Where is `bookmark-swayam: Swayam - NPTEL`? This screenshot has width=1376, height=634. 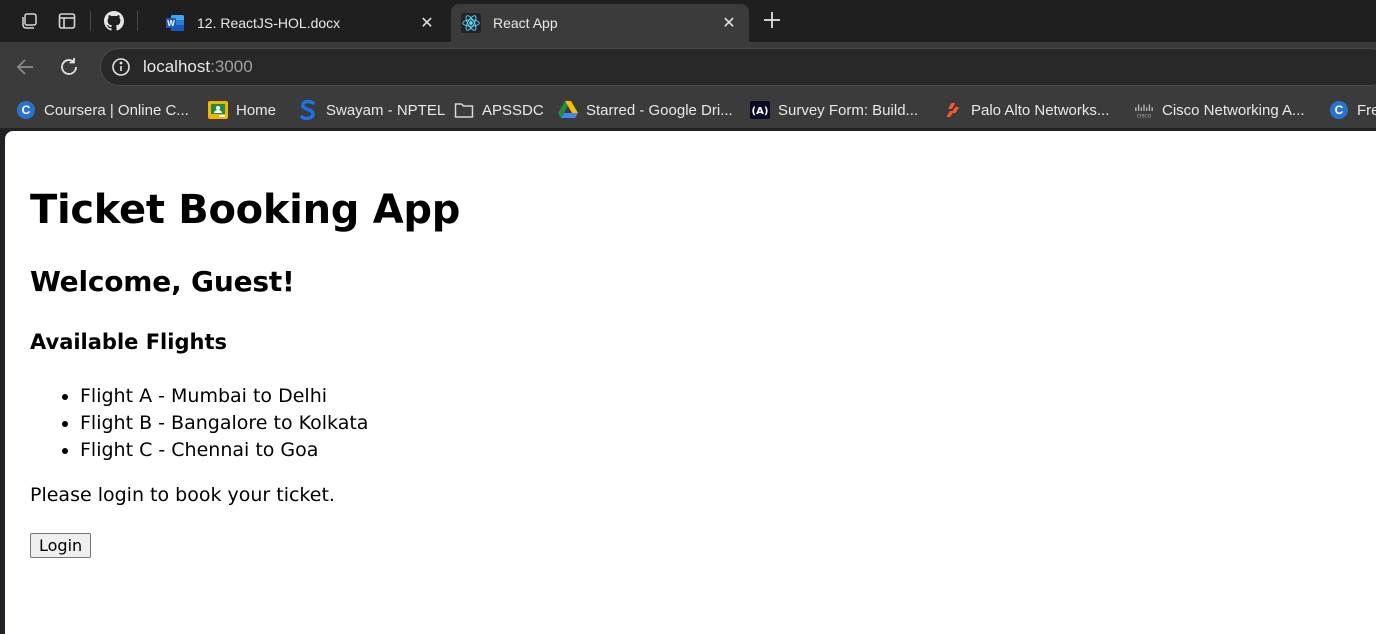
bookmark-swayam: Swayam - NPTEL is located at coordinates (371, 110).